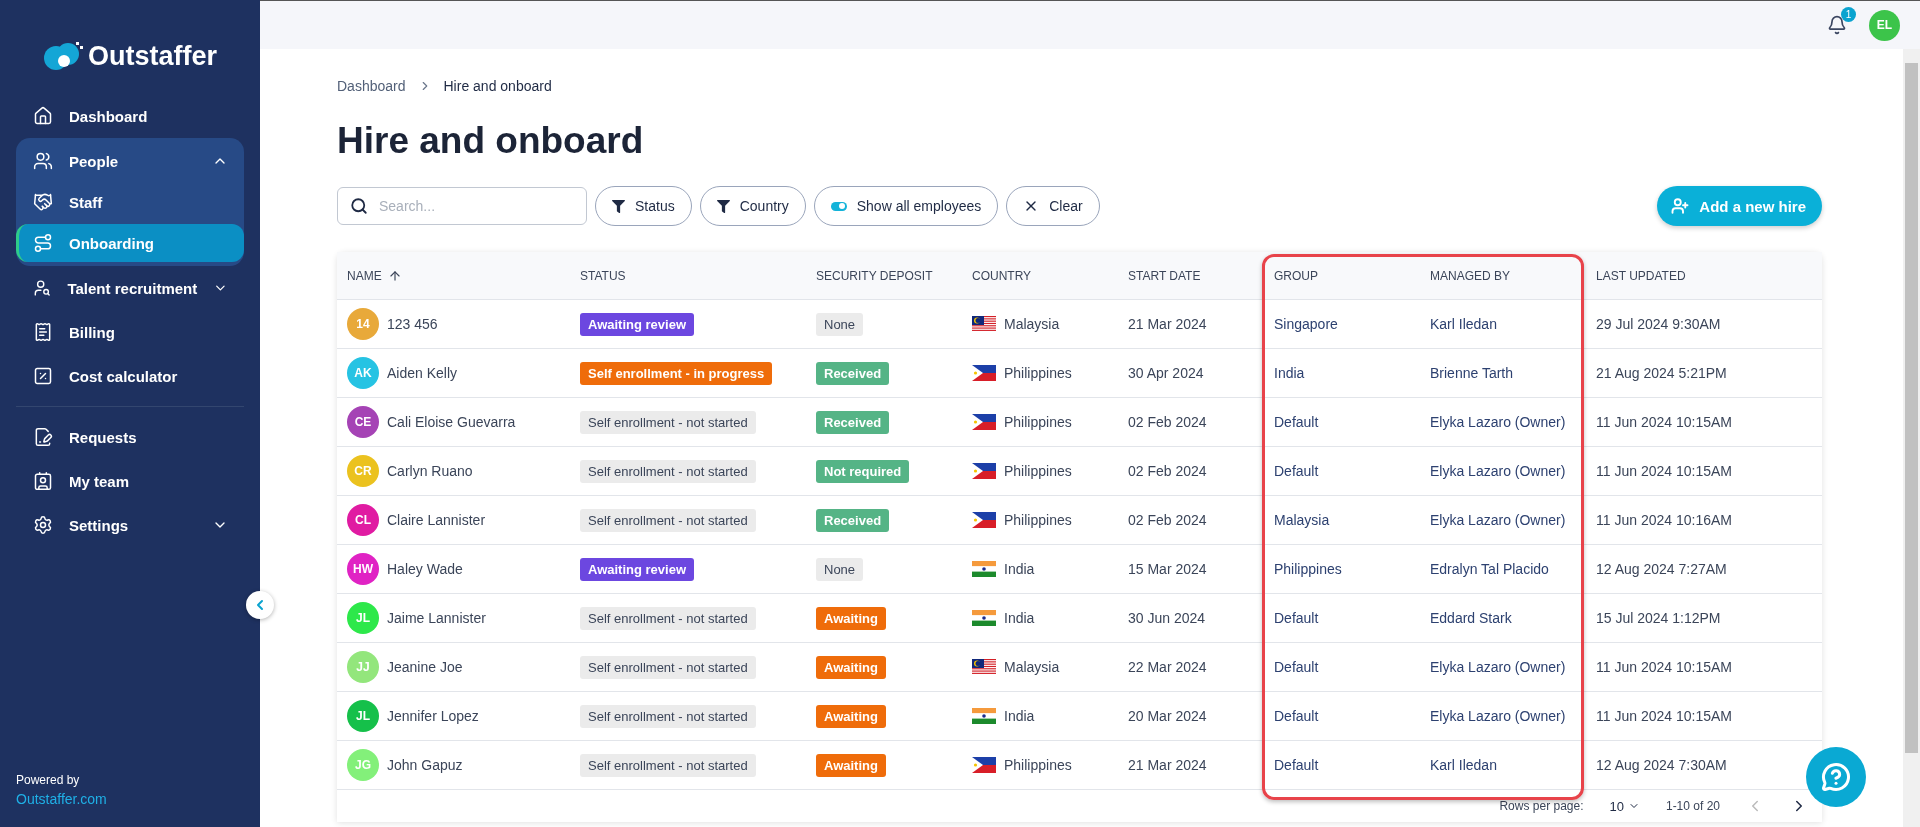 The image size is (1920, 827). I want to click on website-link: Outstaffer.com, so click(130, 799).